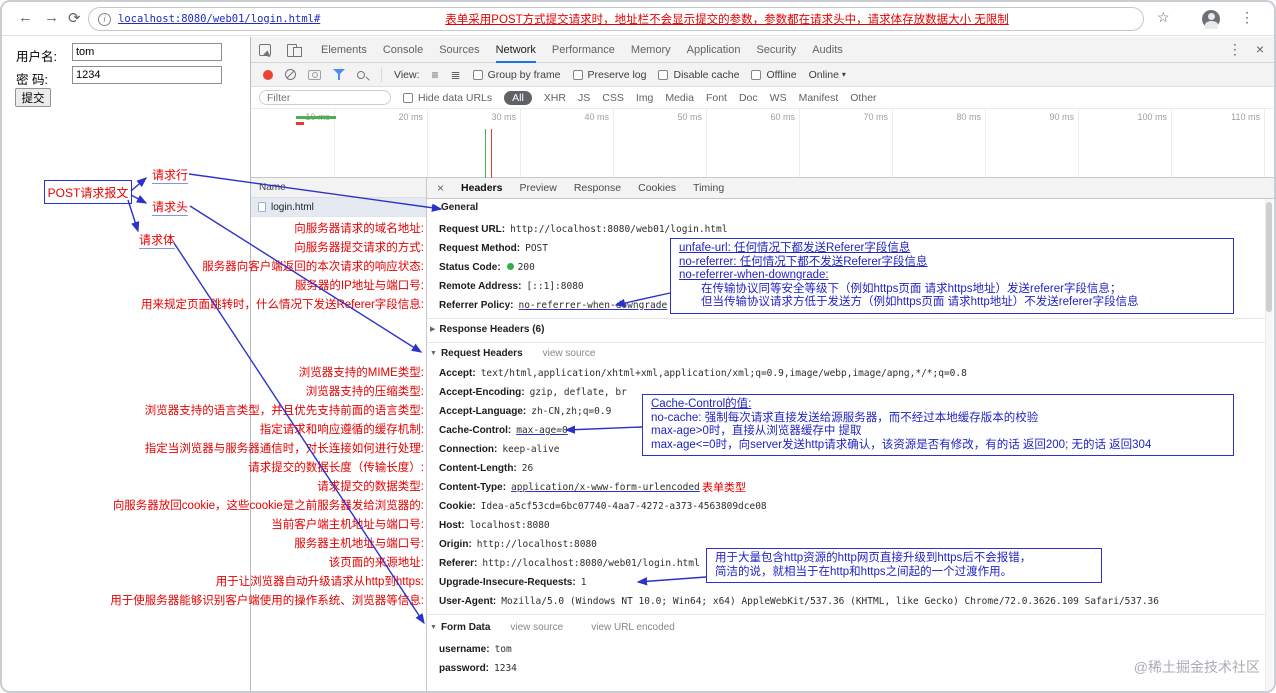  I want to click on timeline-overview-bar-green, so click(316, 117).